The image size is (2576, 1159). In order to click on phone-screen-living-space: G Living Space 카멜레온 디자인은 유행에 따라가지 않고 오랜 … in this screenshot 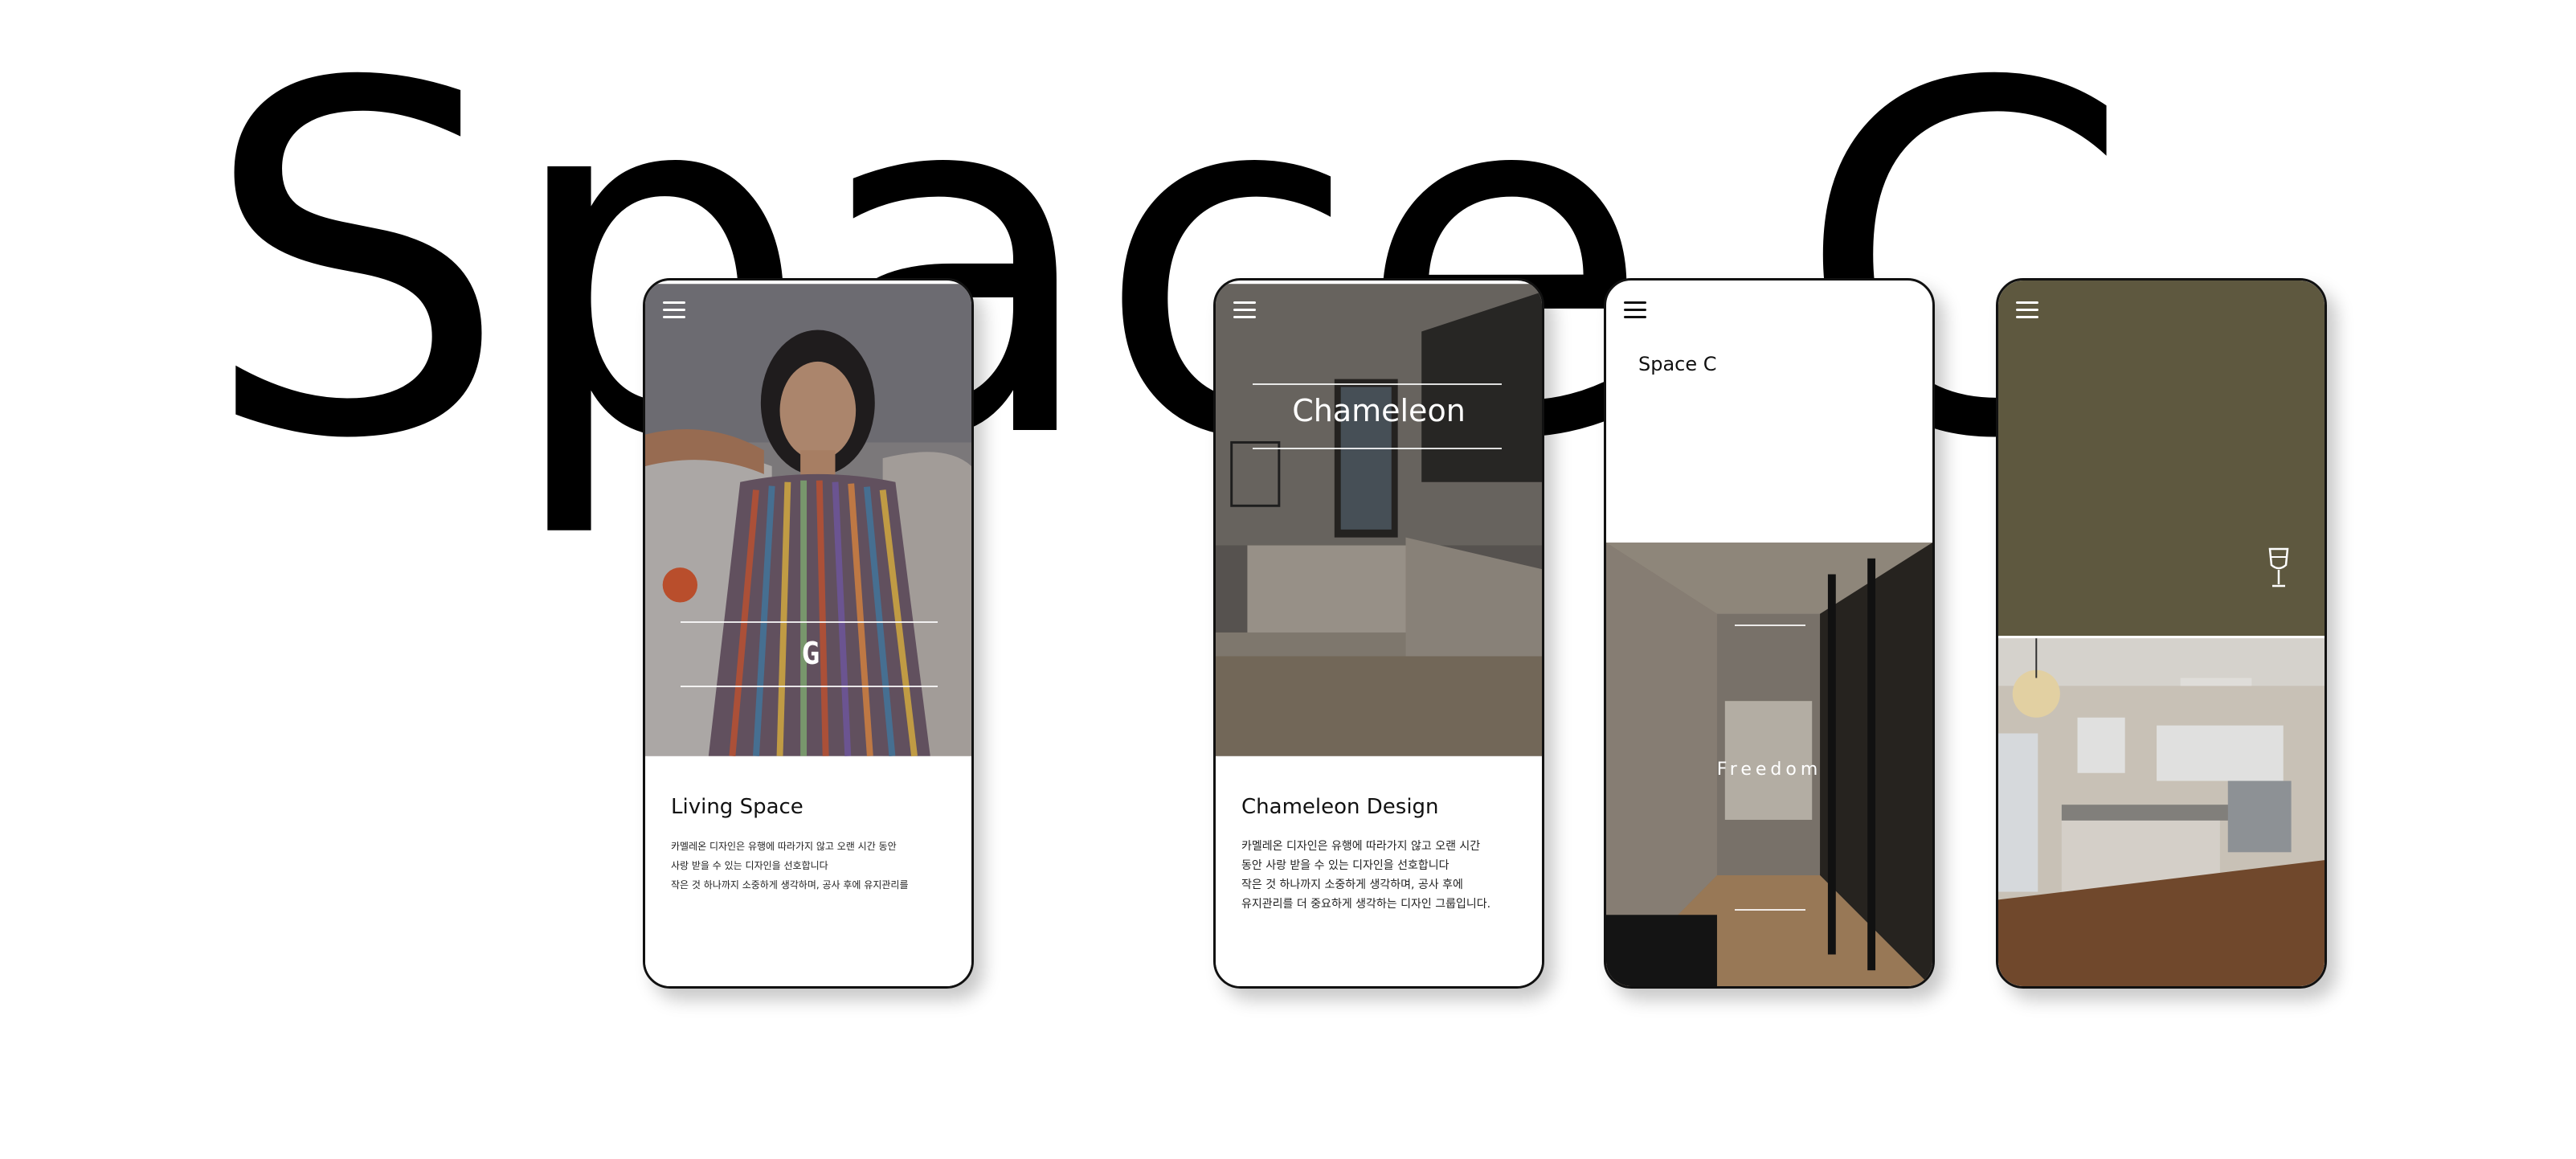, I will do `click(808, 633)`.